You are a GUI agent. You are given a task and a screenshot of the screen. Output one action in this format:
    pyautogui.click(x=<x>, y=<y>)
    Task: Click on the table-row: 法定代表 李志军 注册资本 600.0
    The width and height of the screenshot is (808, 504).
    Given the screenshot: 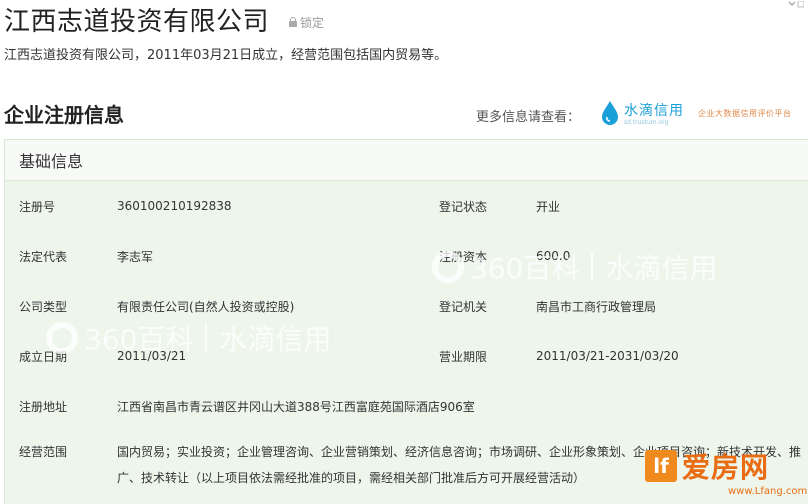 What is the action you would take?
    pyautogui.click(x=406, y=256)
    